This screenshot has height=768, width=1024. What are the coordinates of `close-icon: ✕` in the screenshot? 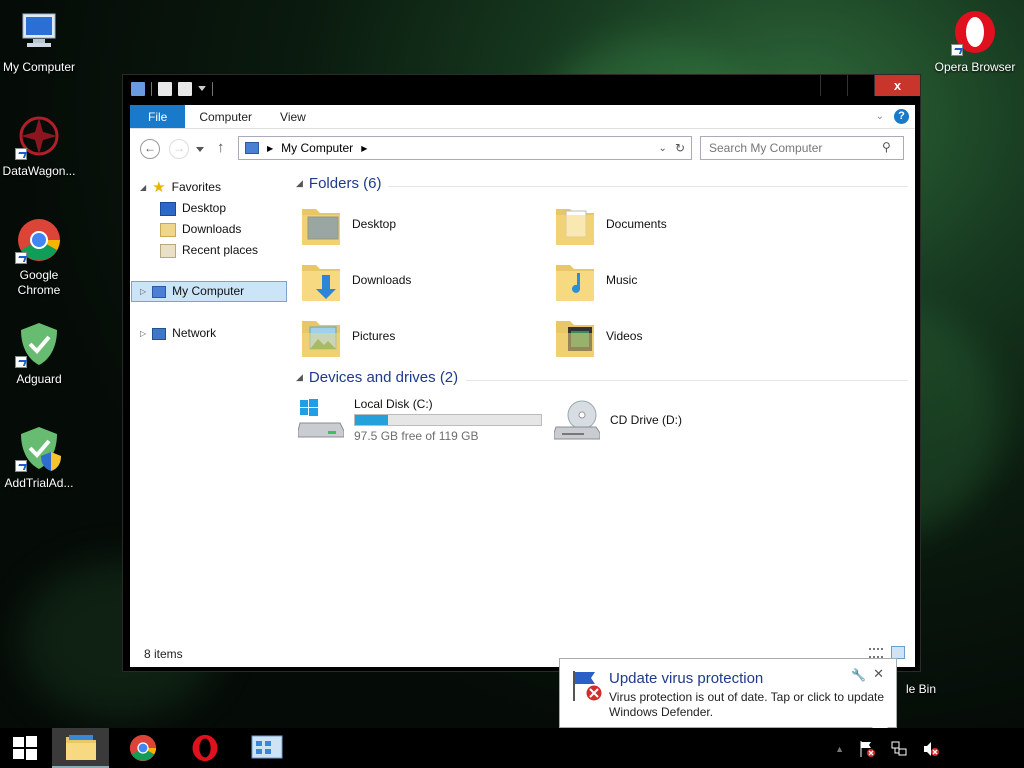 It's located at (878, 674).